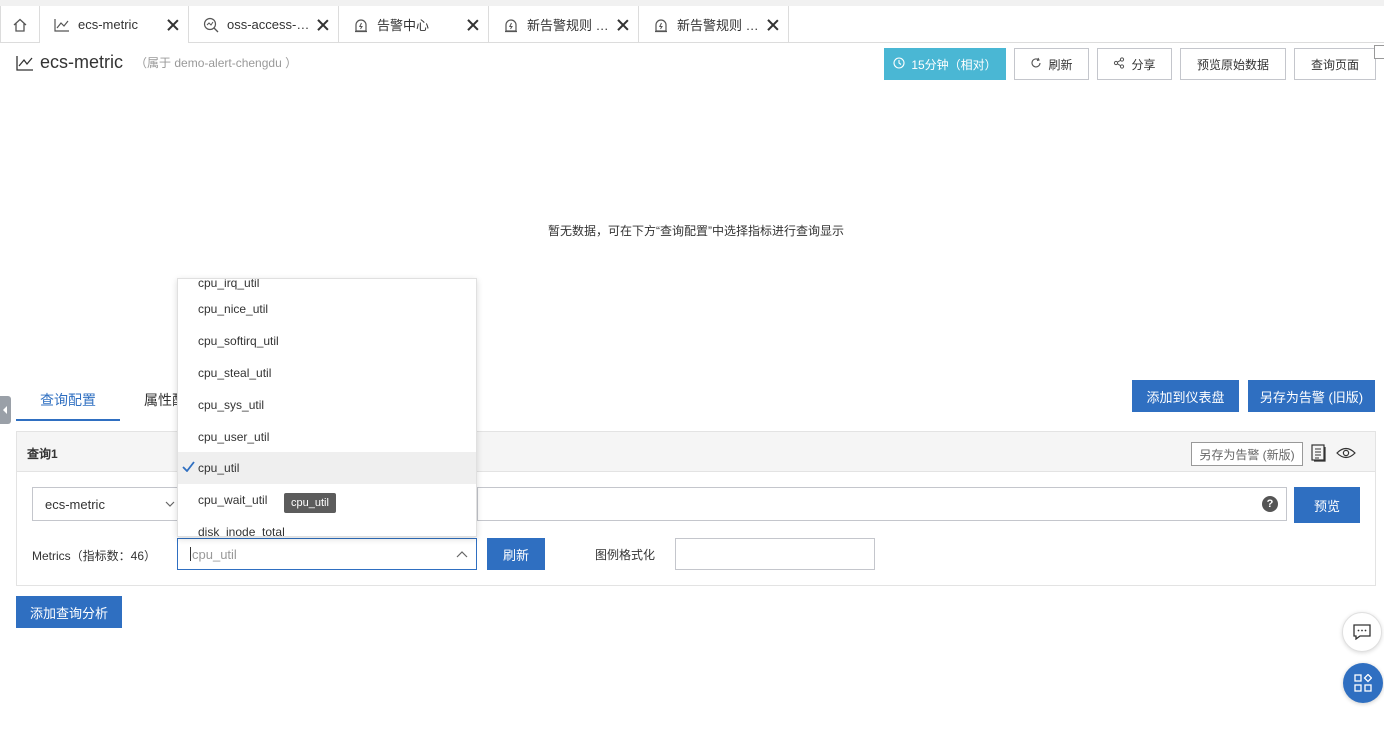 This screenshot has width=1384, height=748. Describe the element at coordinates (462, 554) in the screenshot. I see `chevron-up-icon` at that location.